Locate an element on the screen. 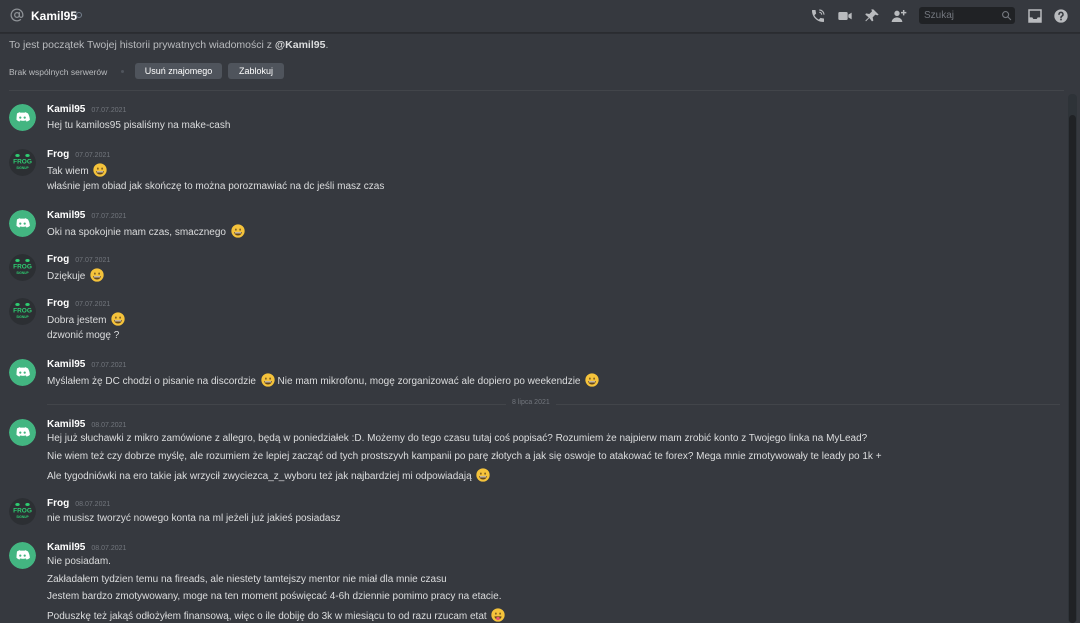 The width and height of the screenshot is (1080, 623). message-text: Oki na spokojnie mam czas, smacznego is located at coordinates (146, 231).